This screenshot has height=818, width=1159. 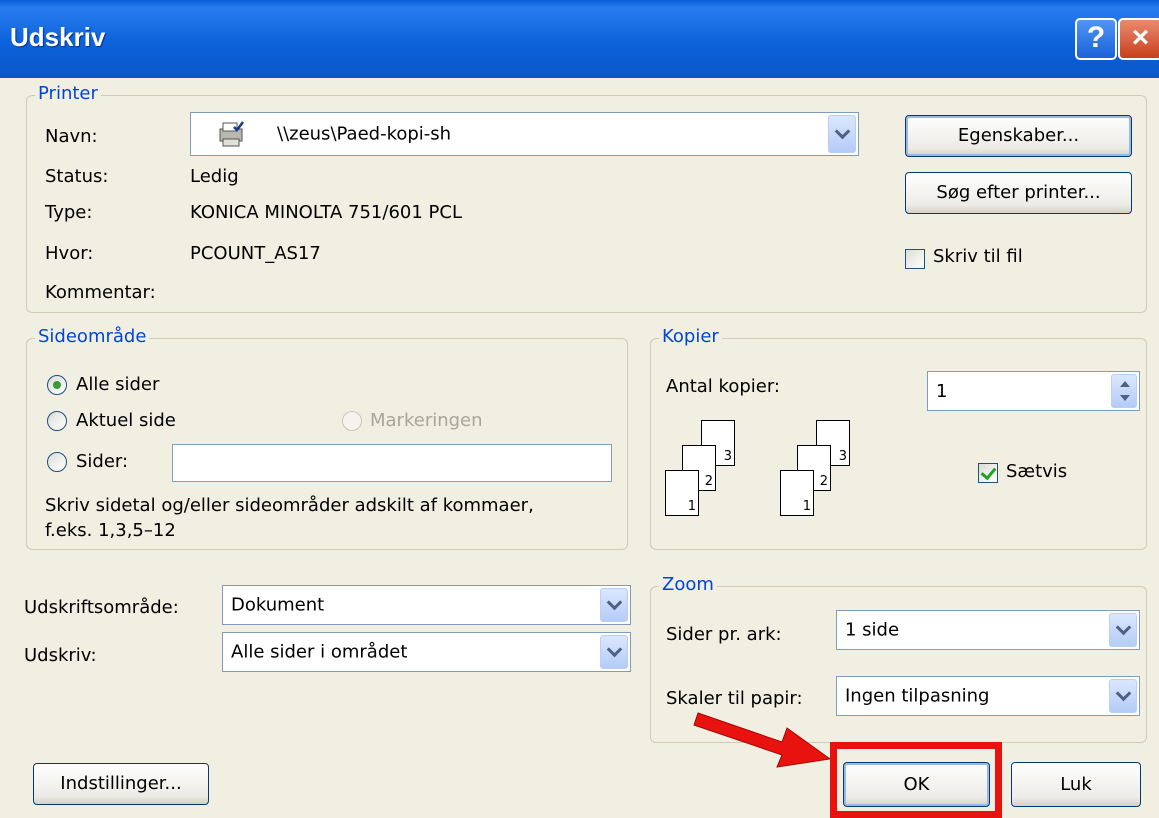 I want to click on collate-label: Sætvis, so click(x=1036, y=471).